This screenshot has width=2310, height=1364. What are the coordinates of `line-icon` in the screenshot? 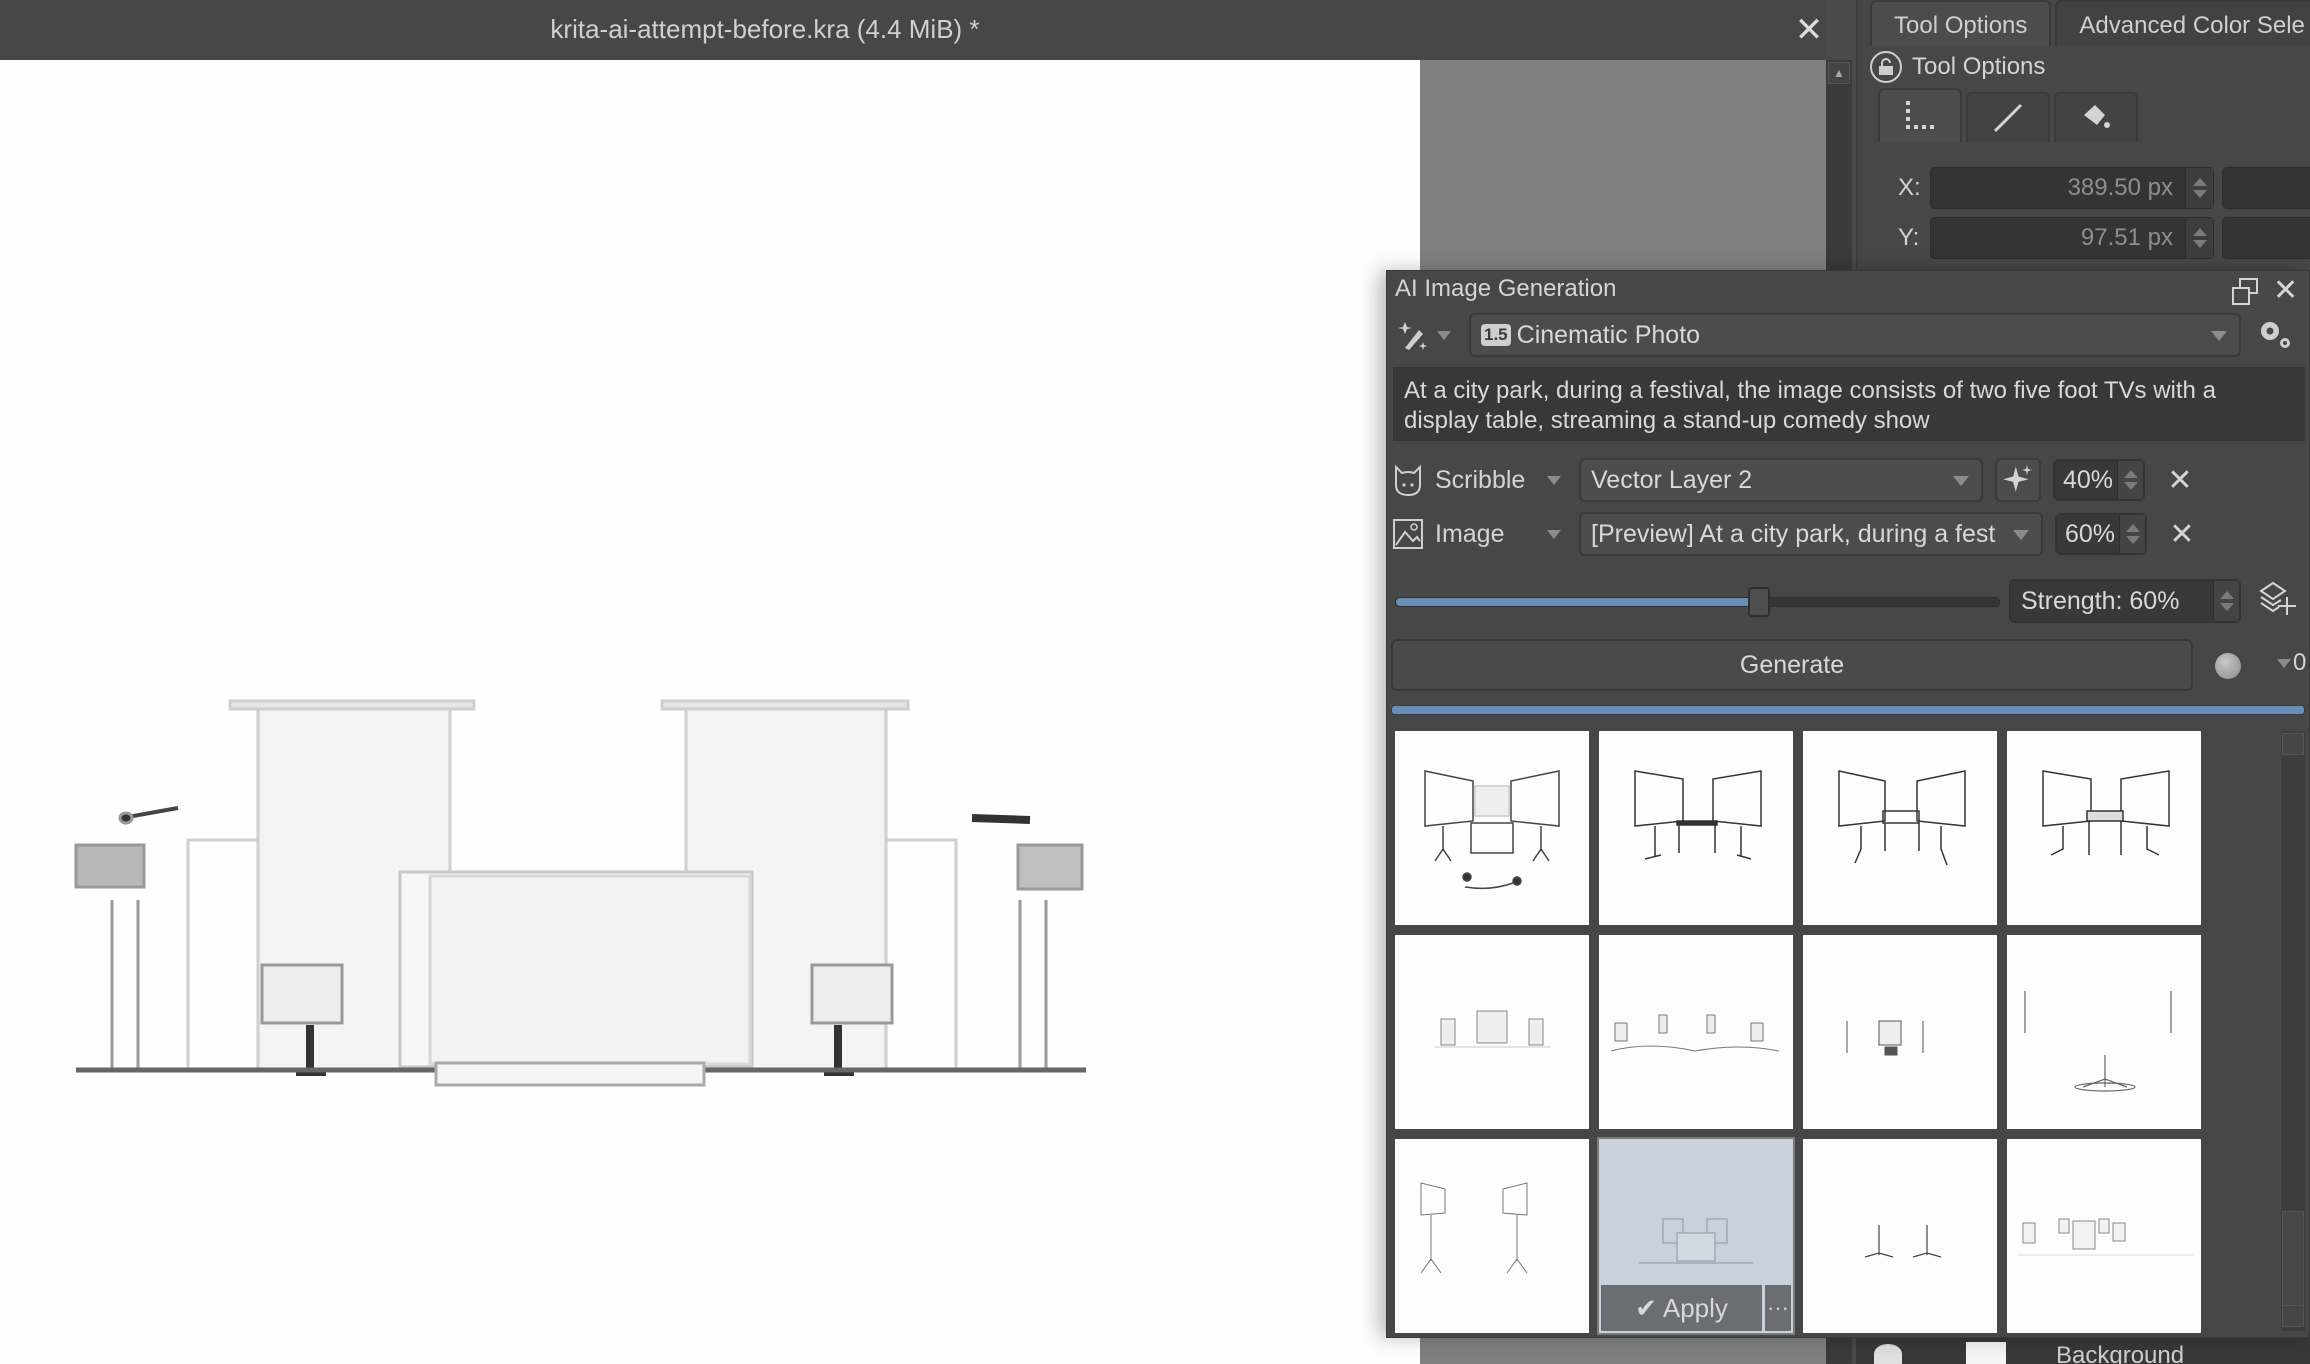 It's located at (2008, 117).